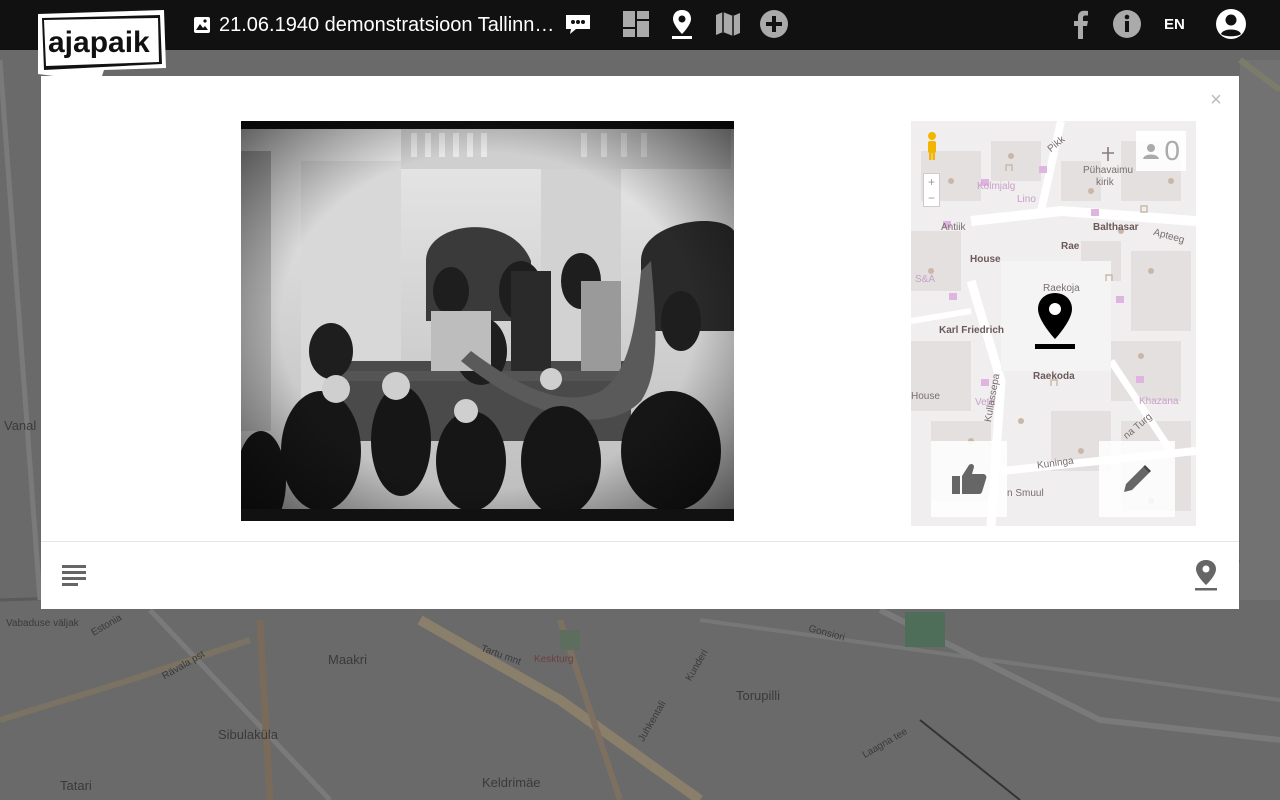  I want to click on notes-icon, so click(74, 575).